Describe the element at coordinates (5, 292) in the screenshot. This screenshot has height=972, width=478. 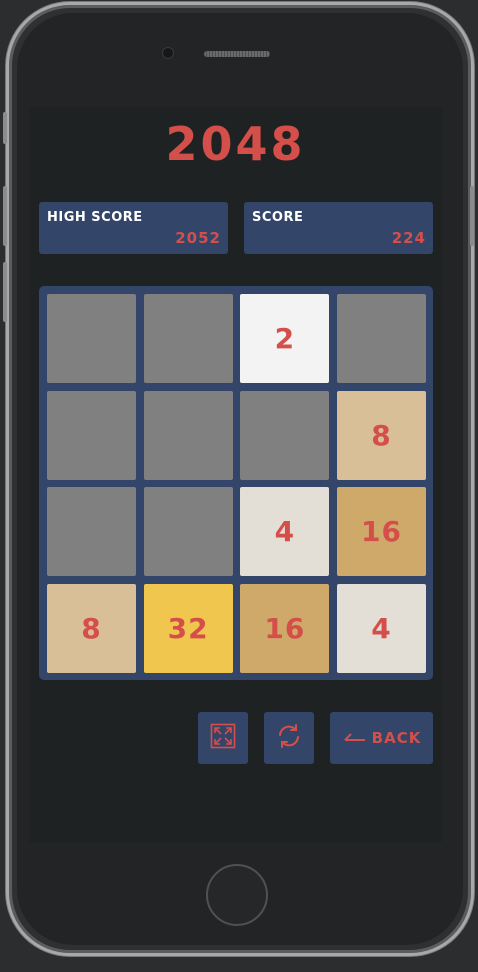
I see `volume-down-button` at that location.